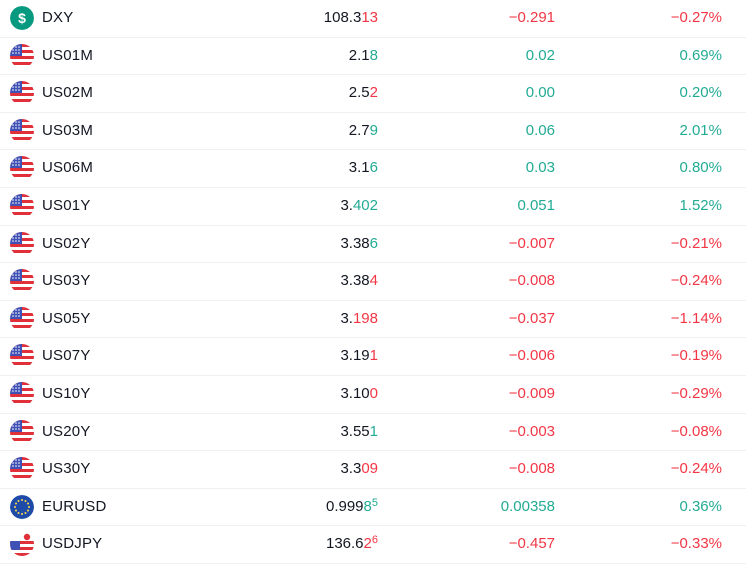 The height and width of the screenshot is (568, 746). I want to click on watchlist-row-us03y: US03Y 3.384 −0.008 −0.24%, so click(373, 282).